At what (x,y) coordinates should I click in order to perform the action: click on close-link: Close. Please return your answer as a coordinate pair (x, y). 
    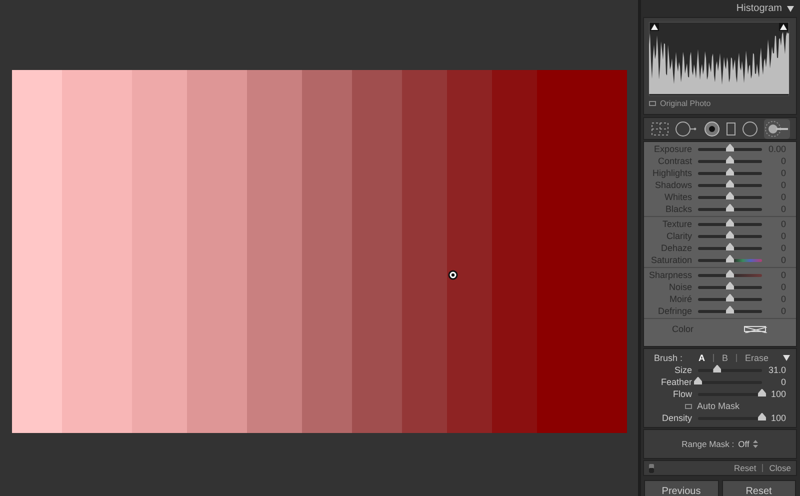
    Looking at the image, I should click on (780, 468).